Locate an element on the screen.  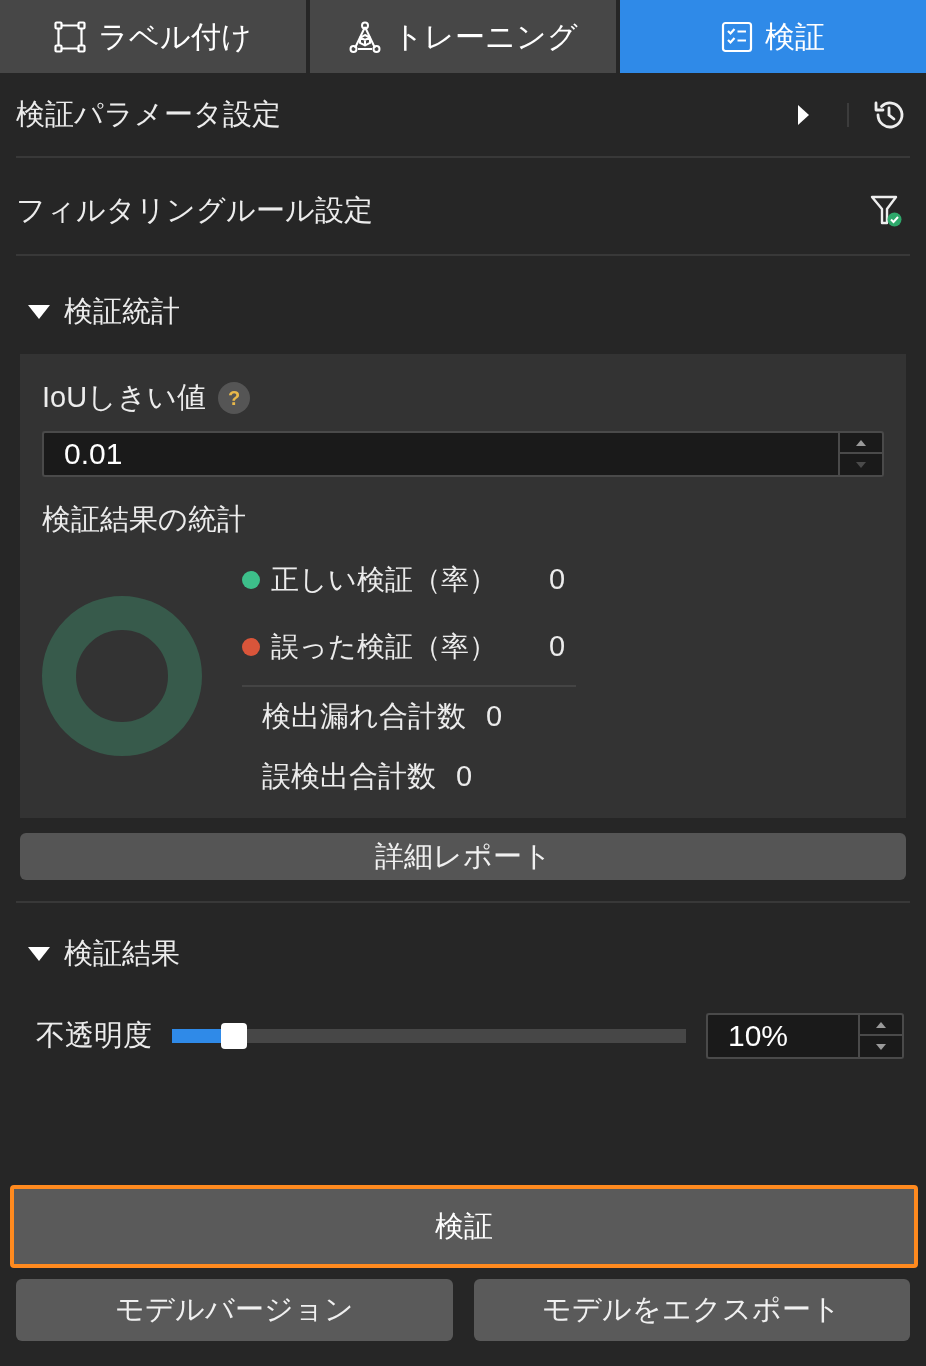
total-label: 誤検出合計数 is located at coordinates (349, 777).